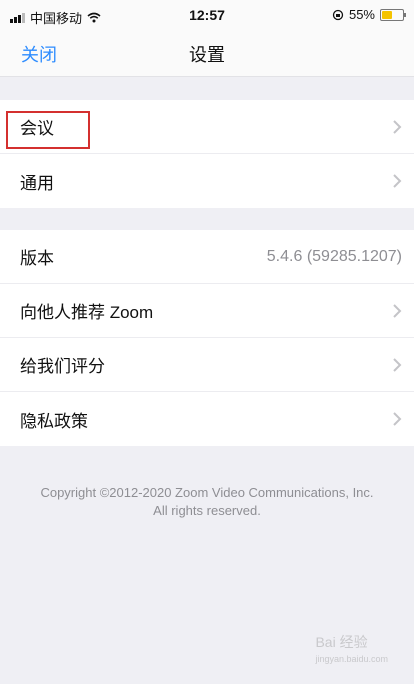 The image size is (414, 684). I want to click on battery-percent: 55%, so click(361, 14).